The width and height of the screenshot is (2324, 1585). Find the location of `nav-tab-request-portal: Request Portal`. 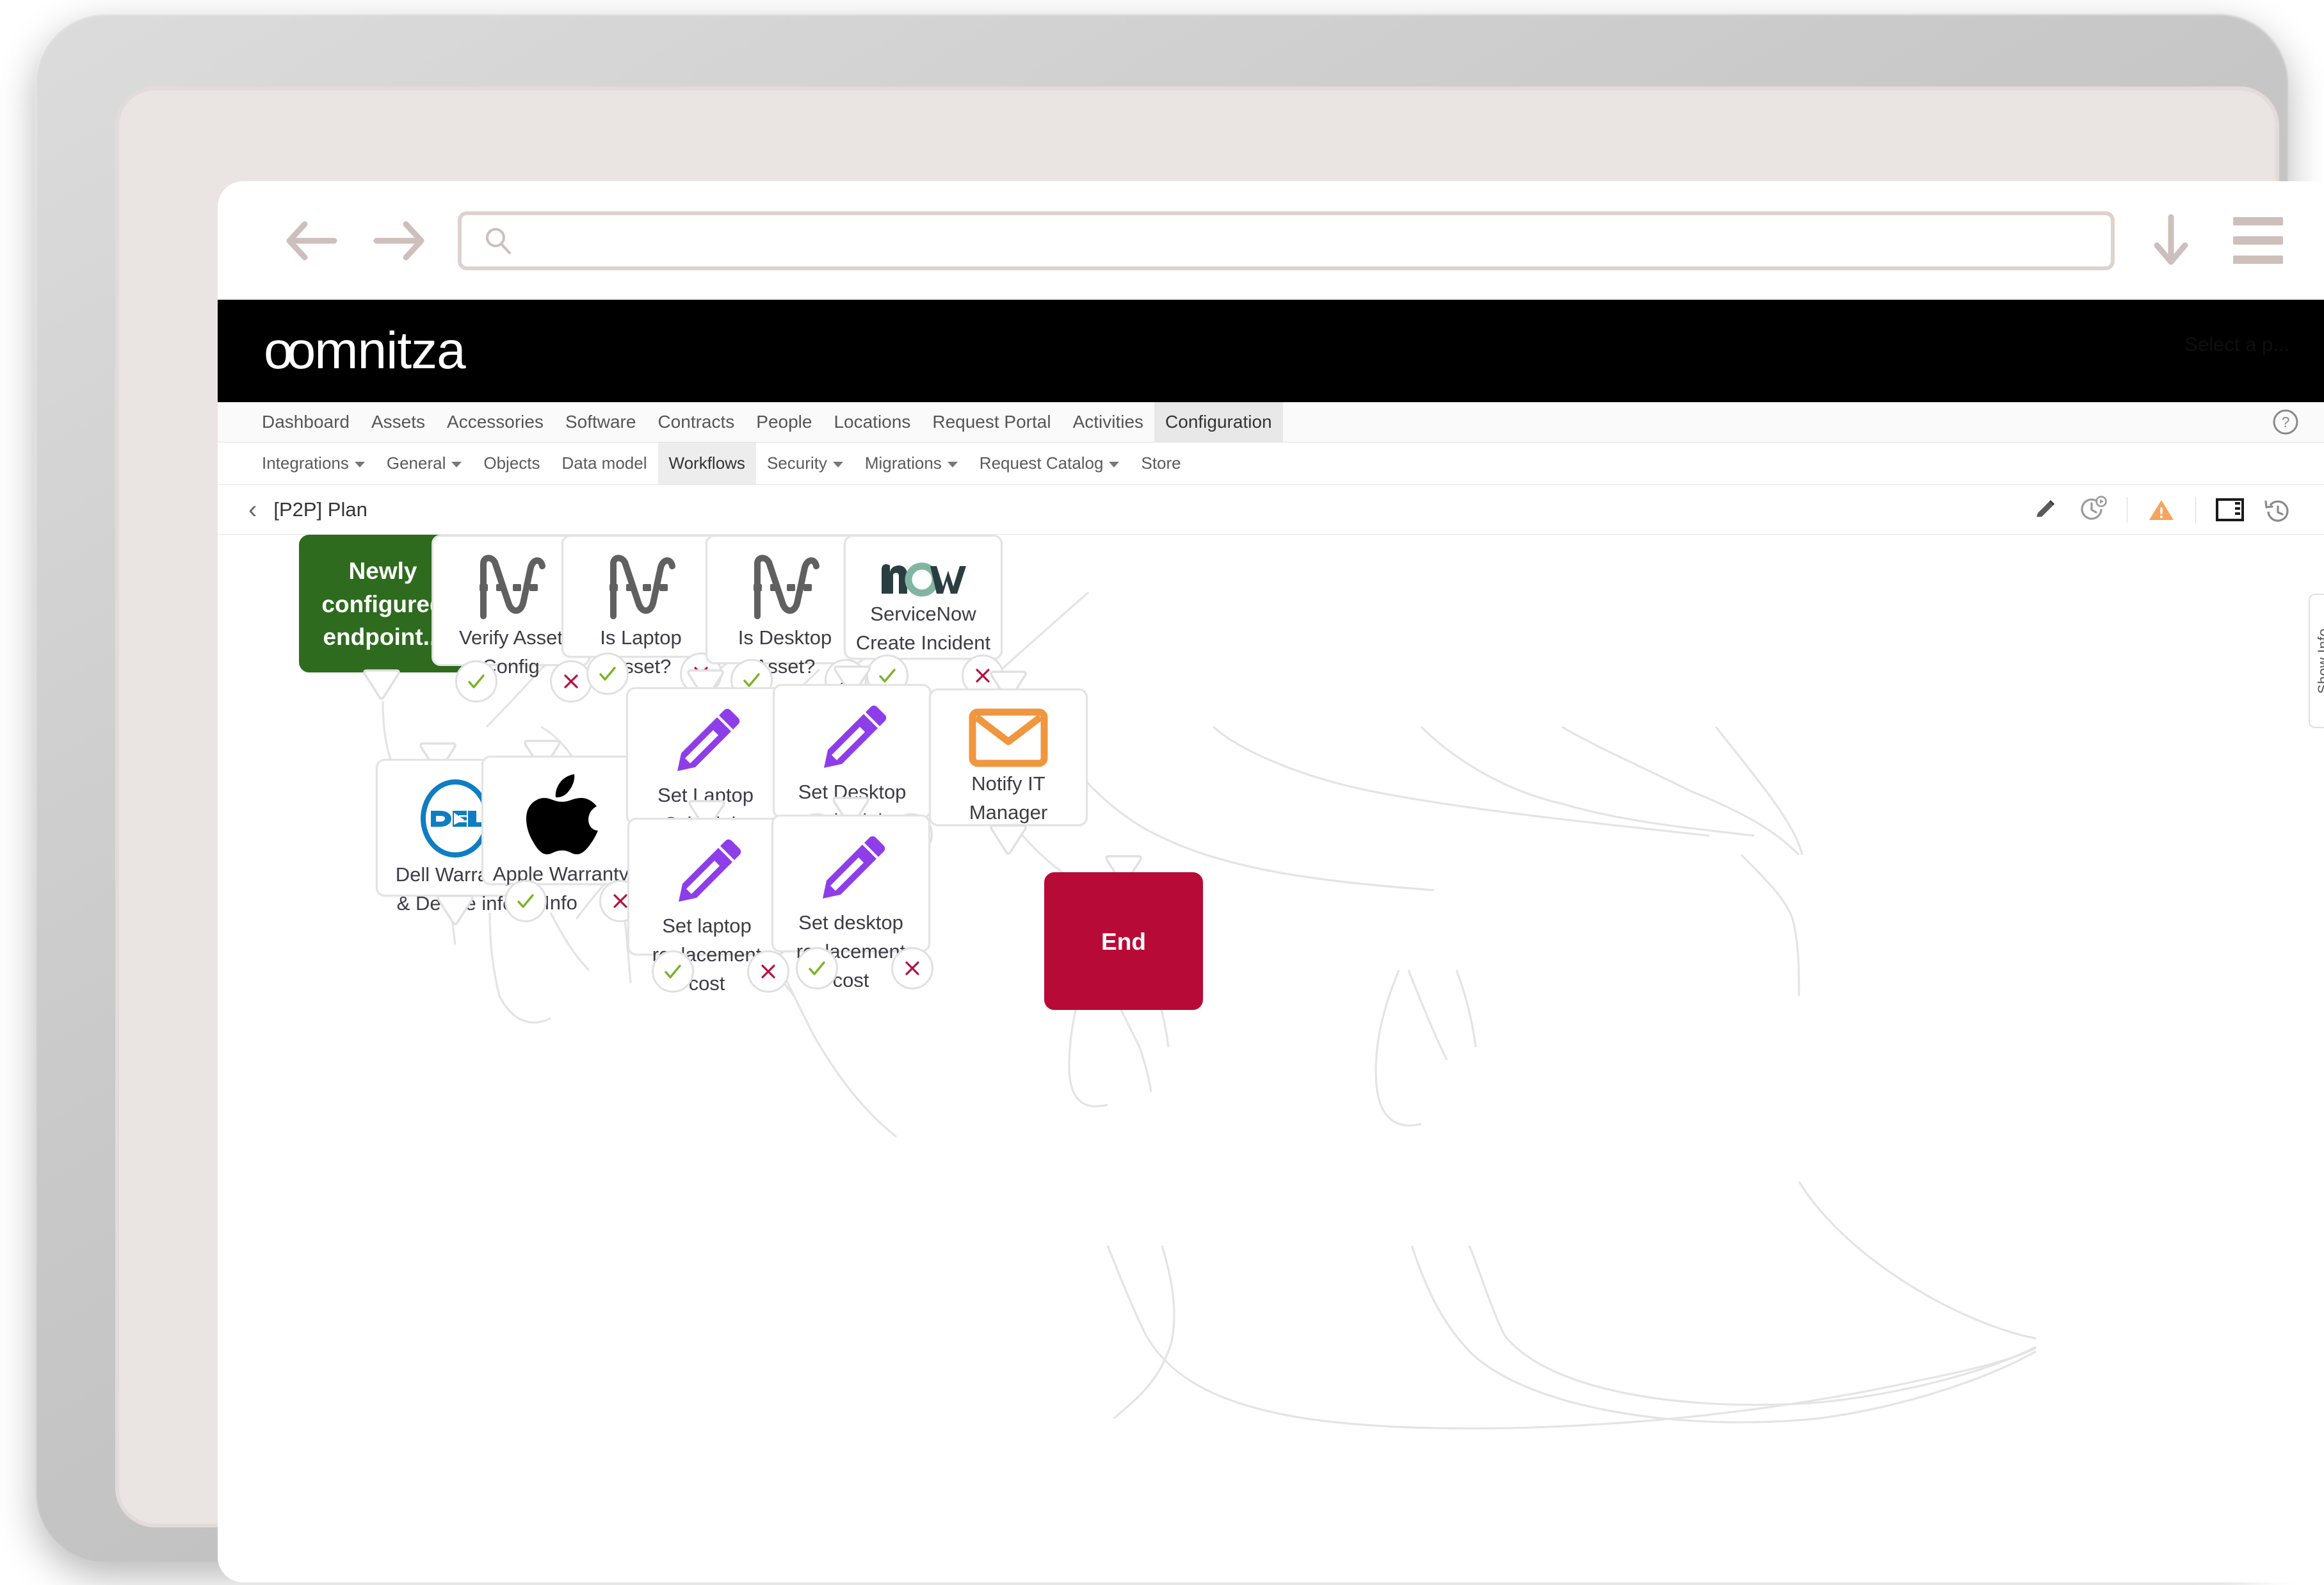

nav-tab-request-portal: Request Portal is located at coordinates (991, 422).